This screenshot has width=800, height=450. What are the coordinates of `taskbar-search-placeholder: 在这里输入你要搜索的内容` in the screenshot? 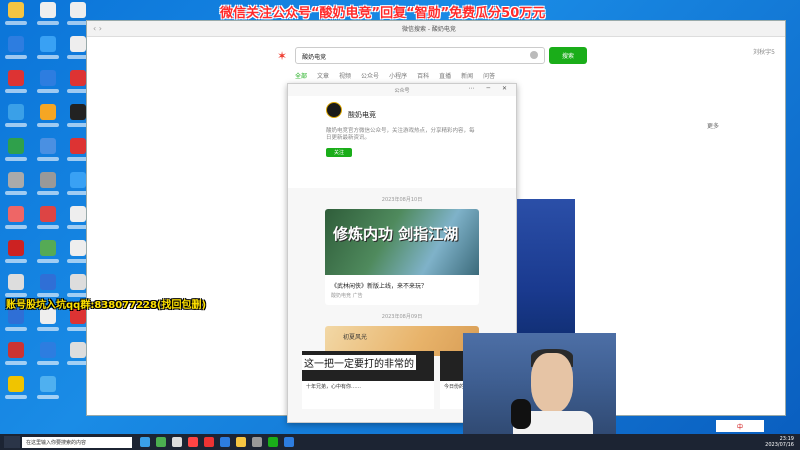 It's located at (56, 442).